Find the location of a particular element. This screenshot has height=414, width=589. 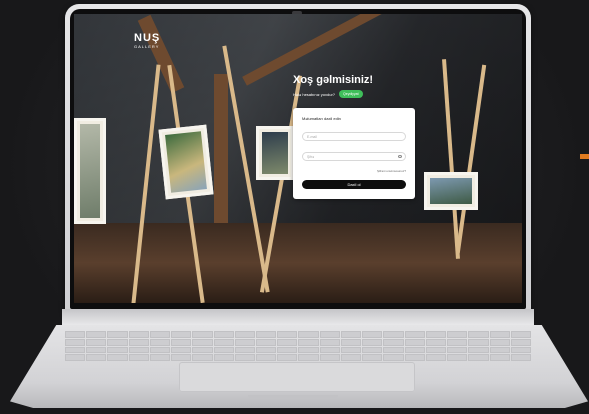

password-field: Şifrə is located at coordinates (354, 156).